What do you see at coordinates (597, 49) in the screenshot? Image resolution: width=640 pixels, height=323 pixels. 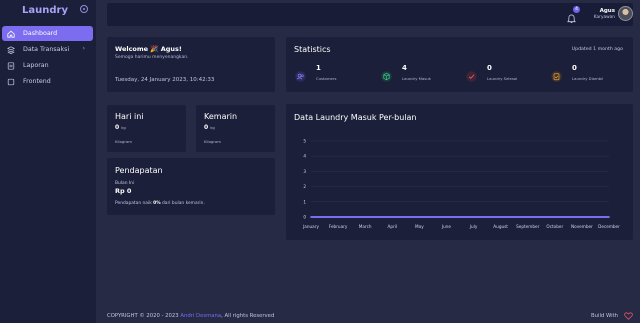 I see `statistics-updated: Updated 1 month ago` at bounding box center [597, 49].